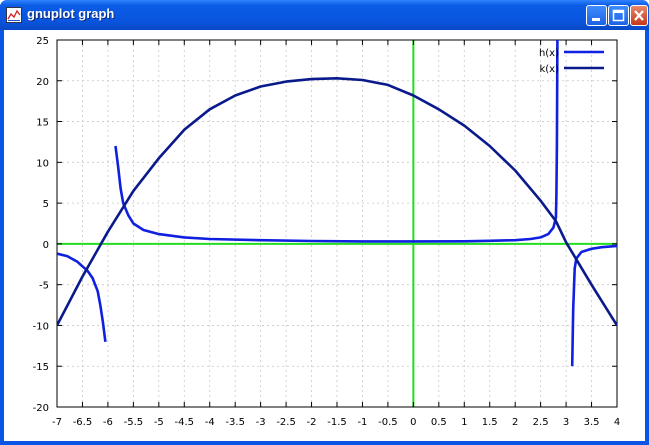 The image size is (649, 445). What do you see at coordinates (71, 13) in the screenshot?
I see `window-title: gnuplot graph` at bounding box center [71, 13].